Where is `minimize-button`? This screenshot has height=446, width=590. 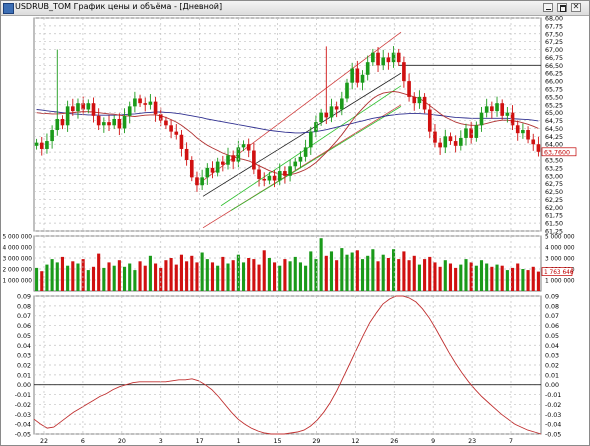 minimize-button is located at coordinates (548, 7).